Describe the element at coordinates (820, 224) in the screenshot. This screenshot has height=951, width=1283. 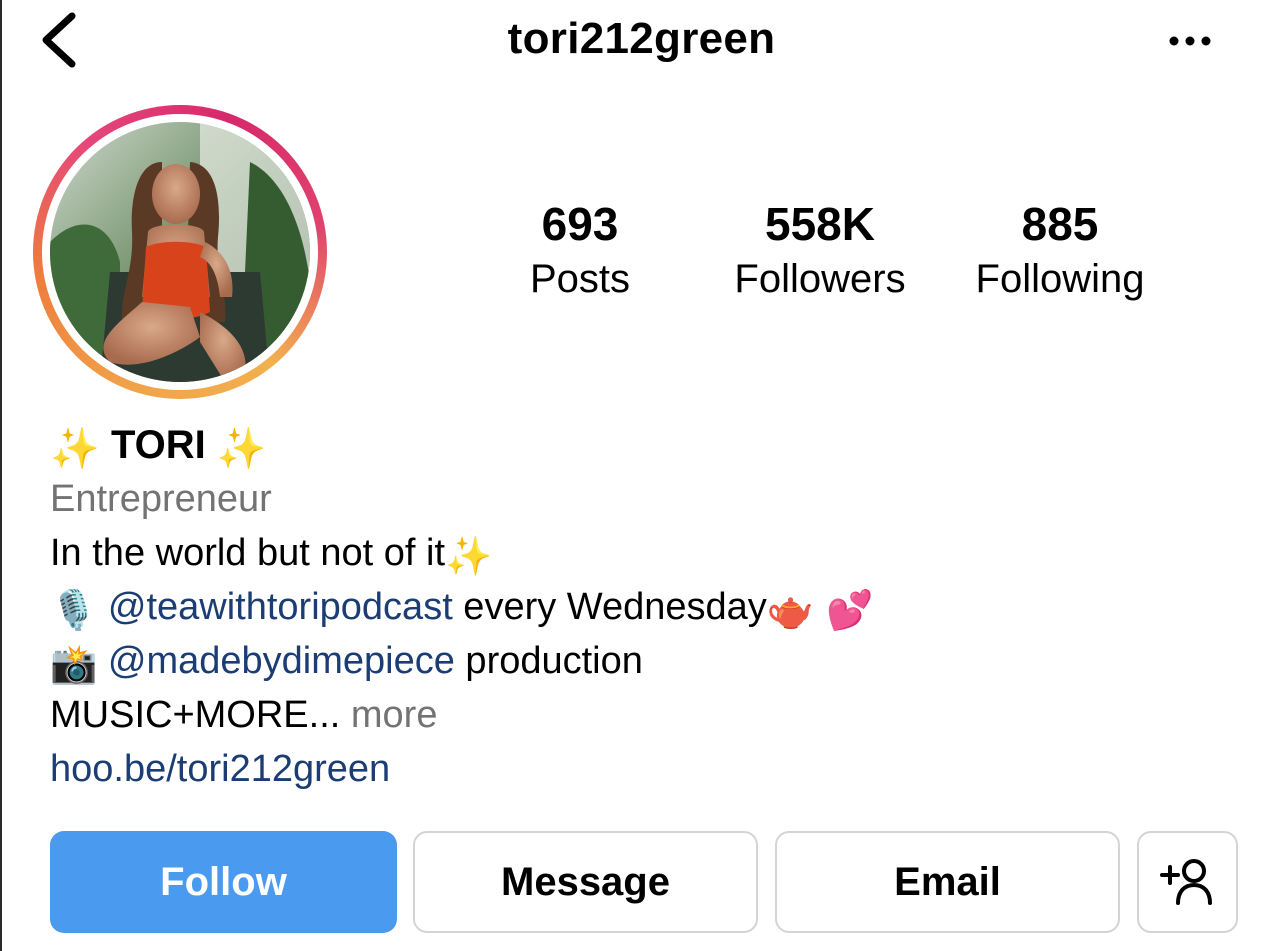
I see `followers-count: 558K` at that location.